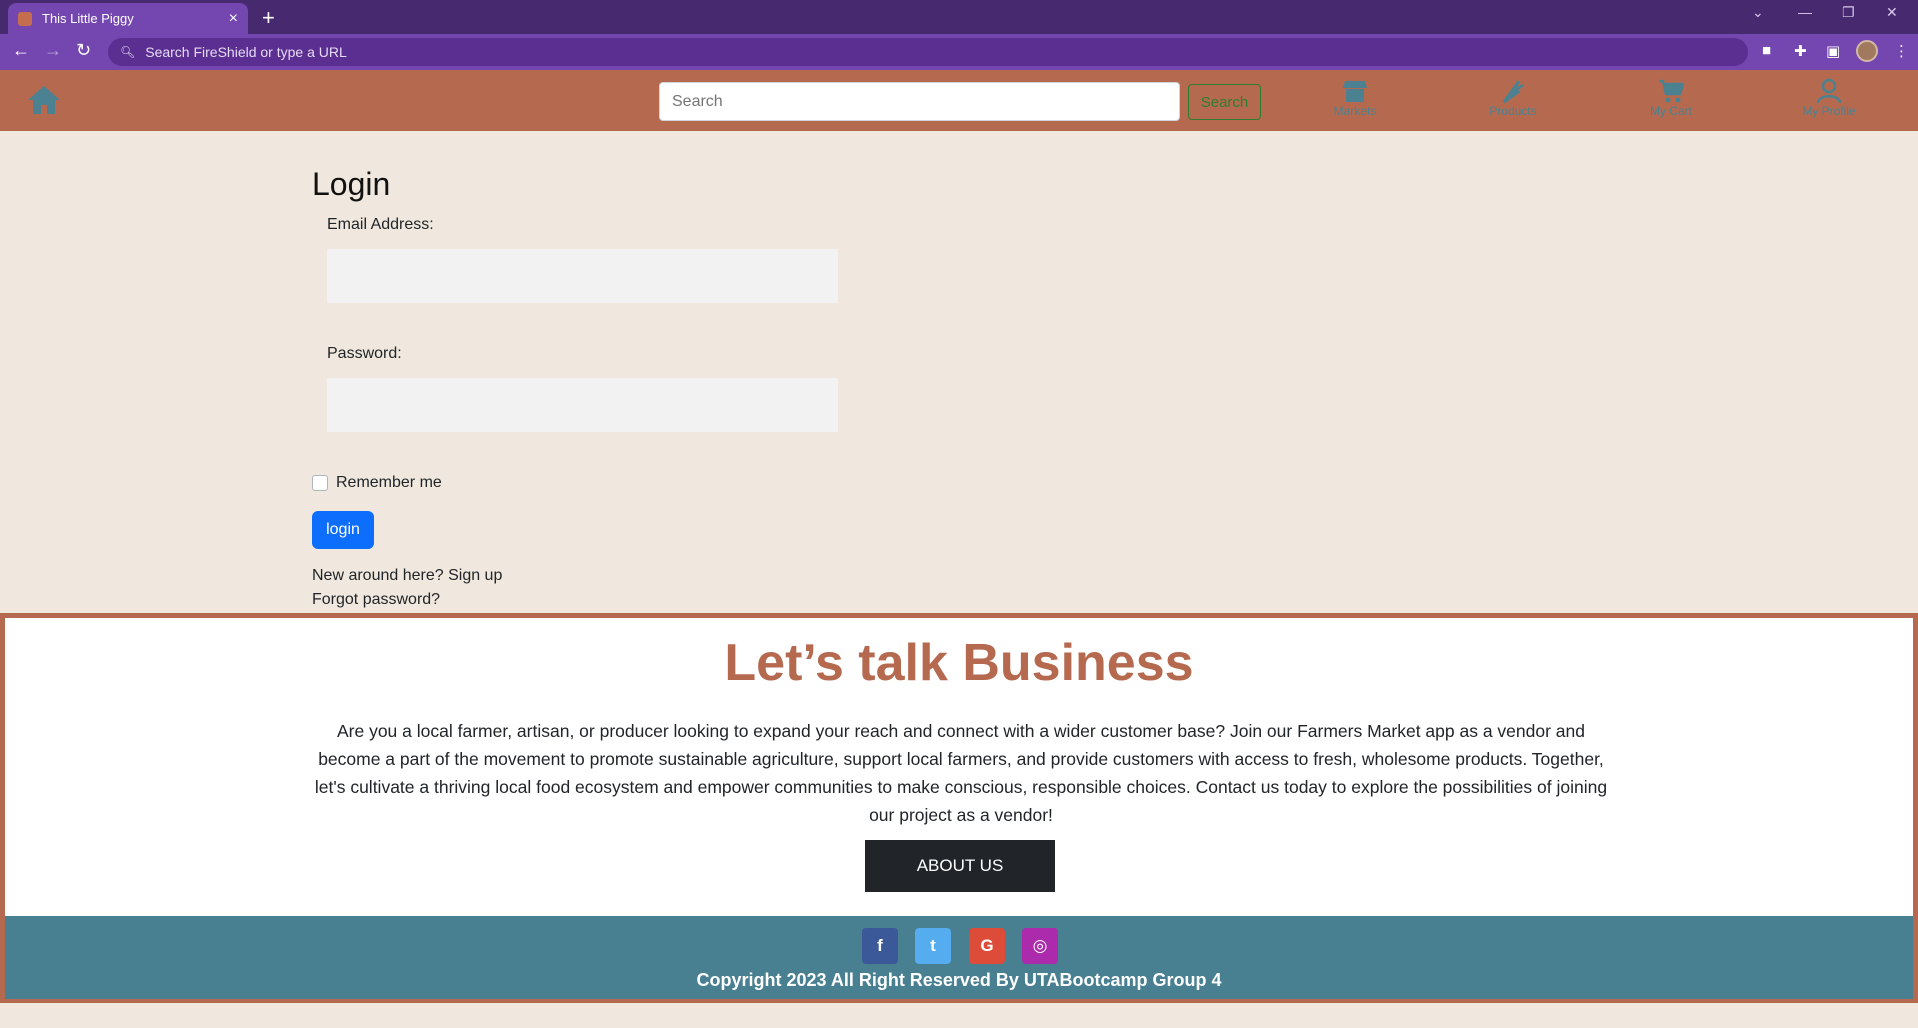 Image resolution: width=1918 pixels, height=1028 pixels. What do you see at coordinates (1867, 51) in the screenshot?
I see `profile-avatar` at bounding box center [1867, 51].